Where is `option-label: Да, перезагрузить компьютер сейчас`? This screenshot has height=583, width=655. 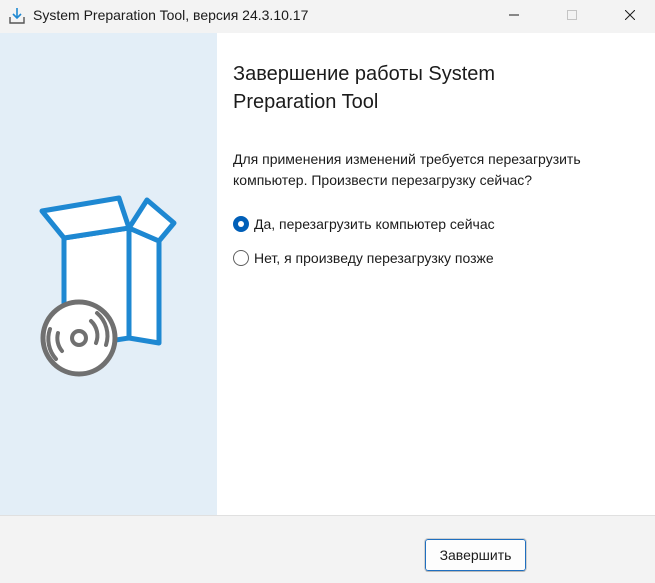 option-label: Да, перезагрузить компьютер сейчас is located at coordinates (374, 224).